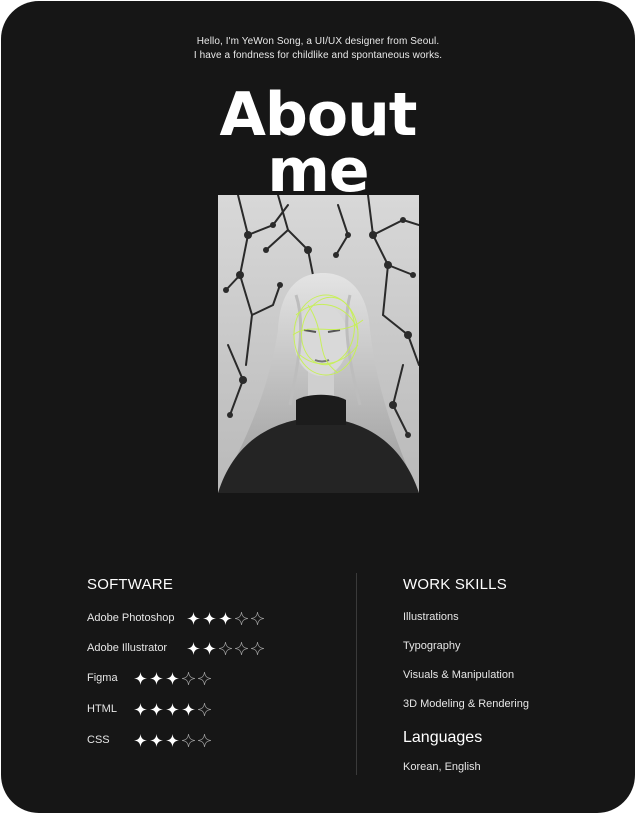  What do you see at coordinates (455, 584) in the screenshot?
I see `work-skills-title: WORK SKILLS` at bounding box center [455, 584].